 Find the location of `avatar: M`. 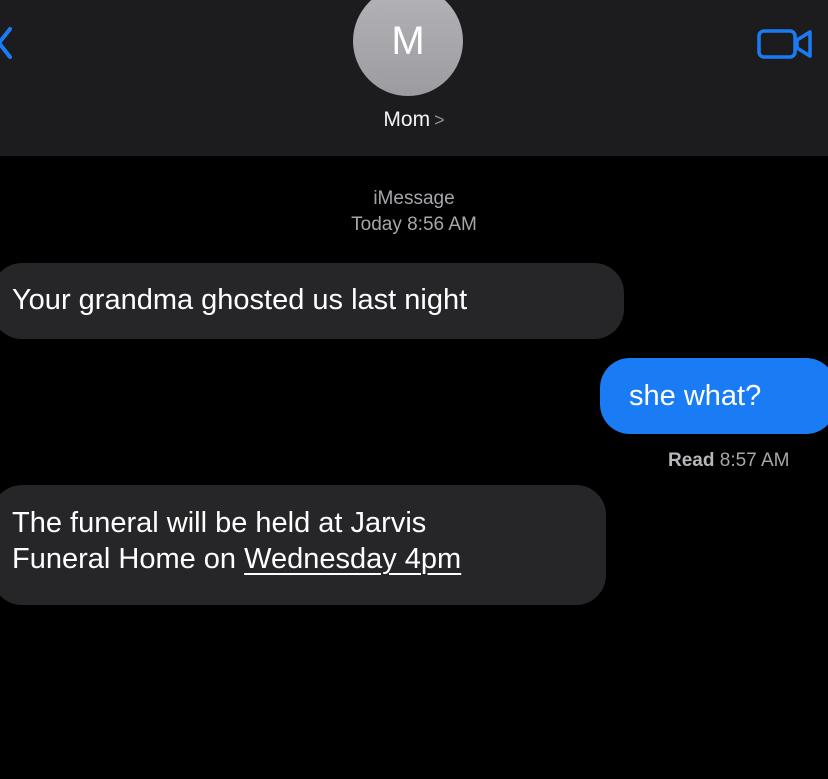

avatar: M is located at coordinates (408, 48).